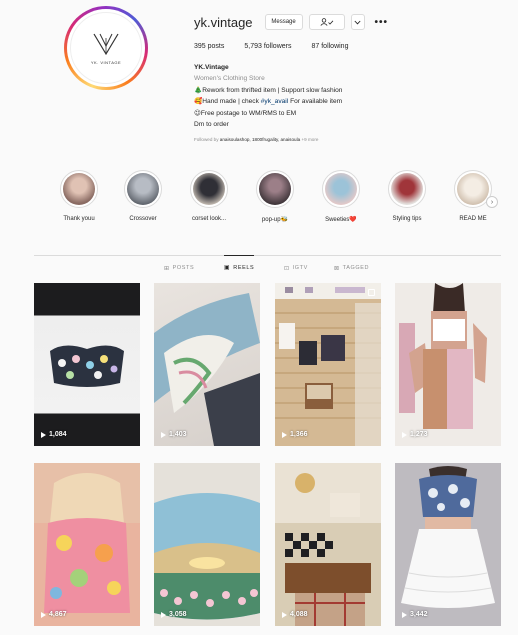 The height and width of the screenshot is (635, 518). I want to click on person-check-icon, so click(326, 22).